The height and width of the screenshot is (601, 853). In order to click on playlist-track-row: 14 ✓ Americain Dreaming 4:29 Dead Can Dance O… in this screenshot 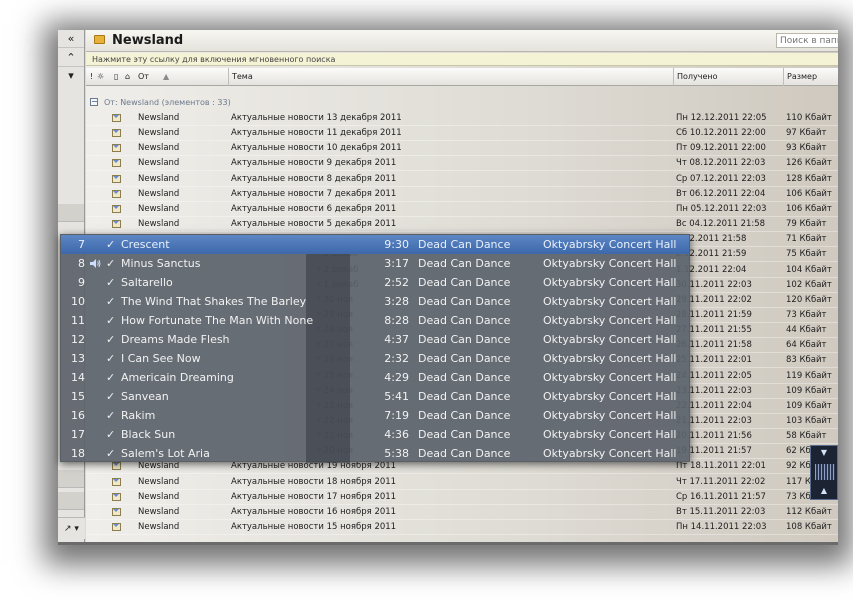, I will do `click(375, 377)`.